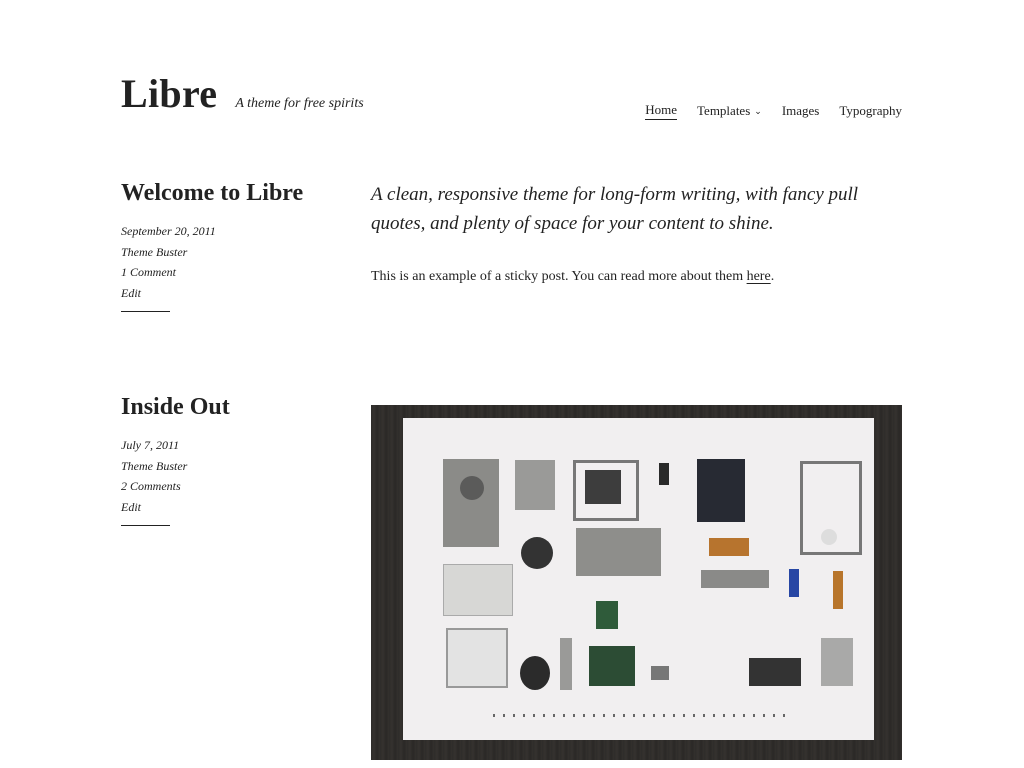 This screenshot has width=1024, height=768. Describe the element at coordinates (661, 111) in the screenshot. I see `nav-item-home: Home` at that location.